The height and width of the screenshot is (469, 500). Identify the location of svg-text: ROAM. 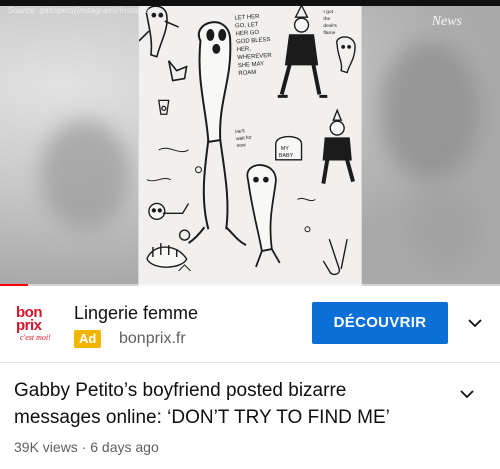
(247, 73).